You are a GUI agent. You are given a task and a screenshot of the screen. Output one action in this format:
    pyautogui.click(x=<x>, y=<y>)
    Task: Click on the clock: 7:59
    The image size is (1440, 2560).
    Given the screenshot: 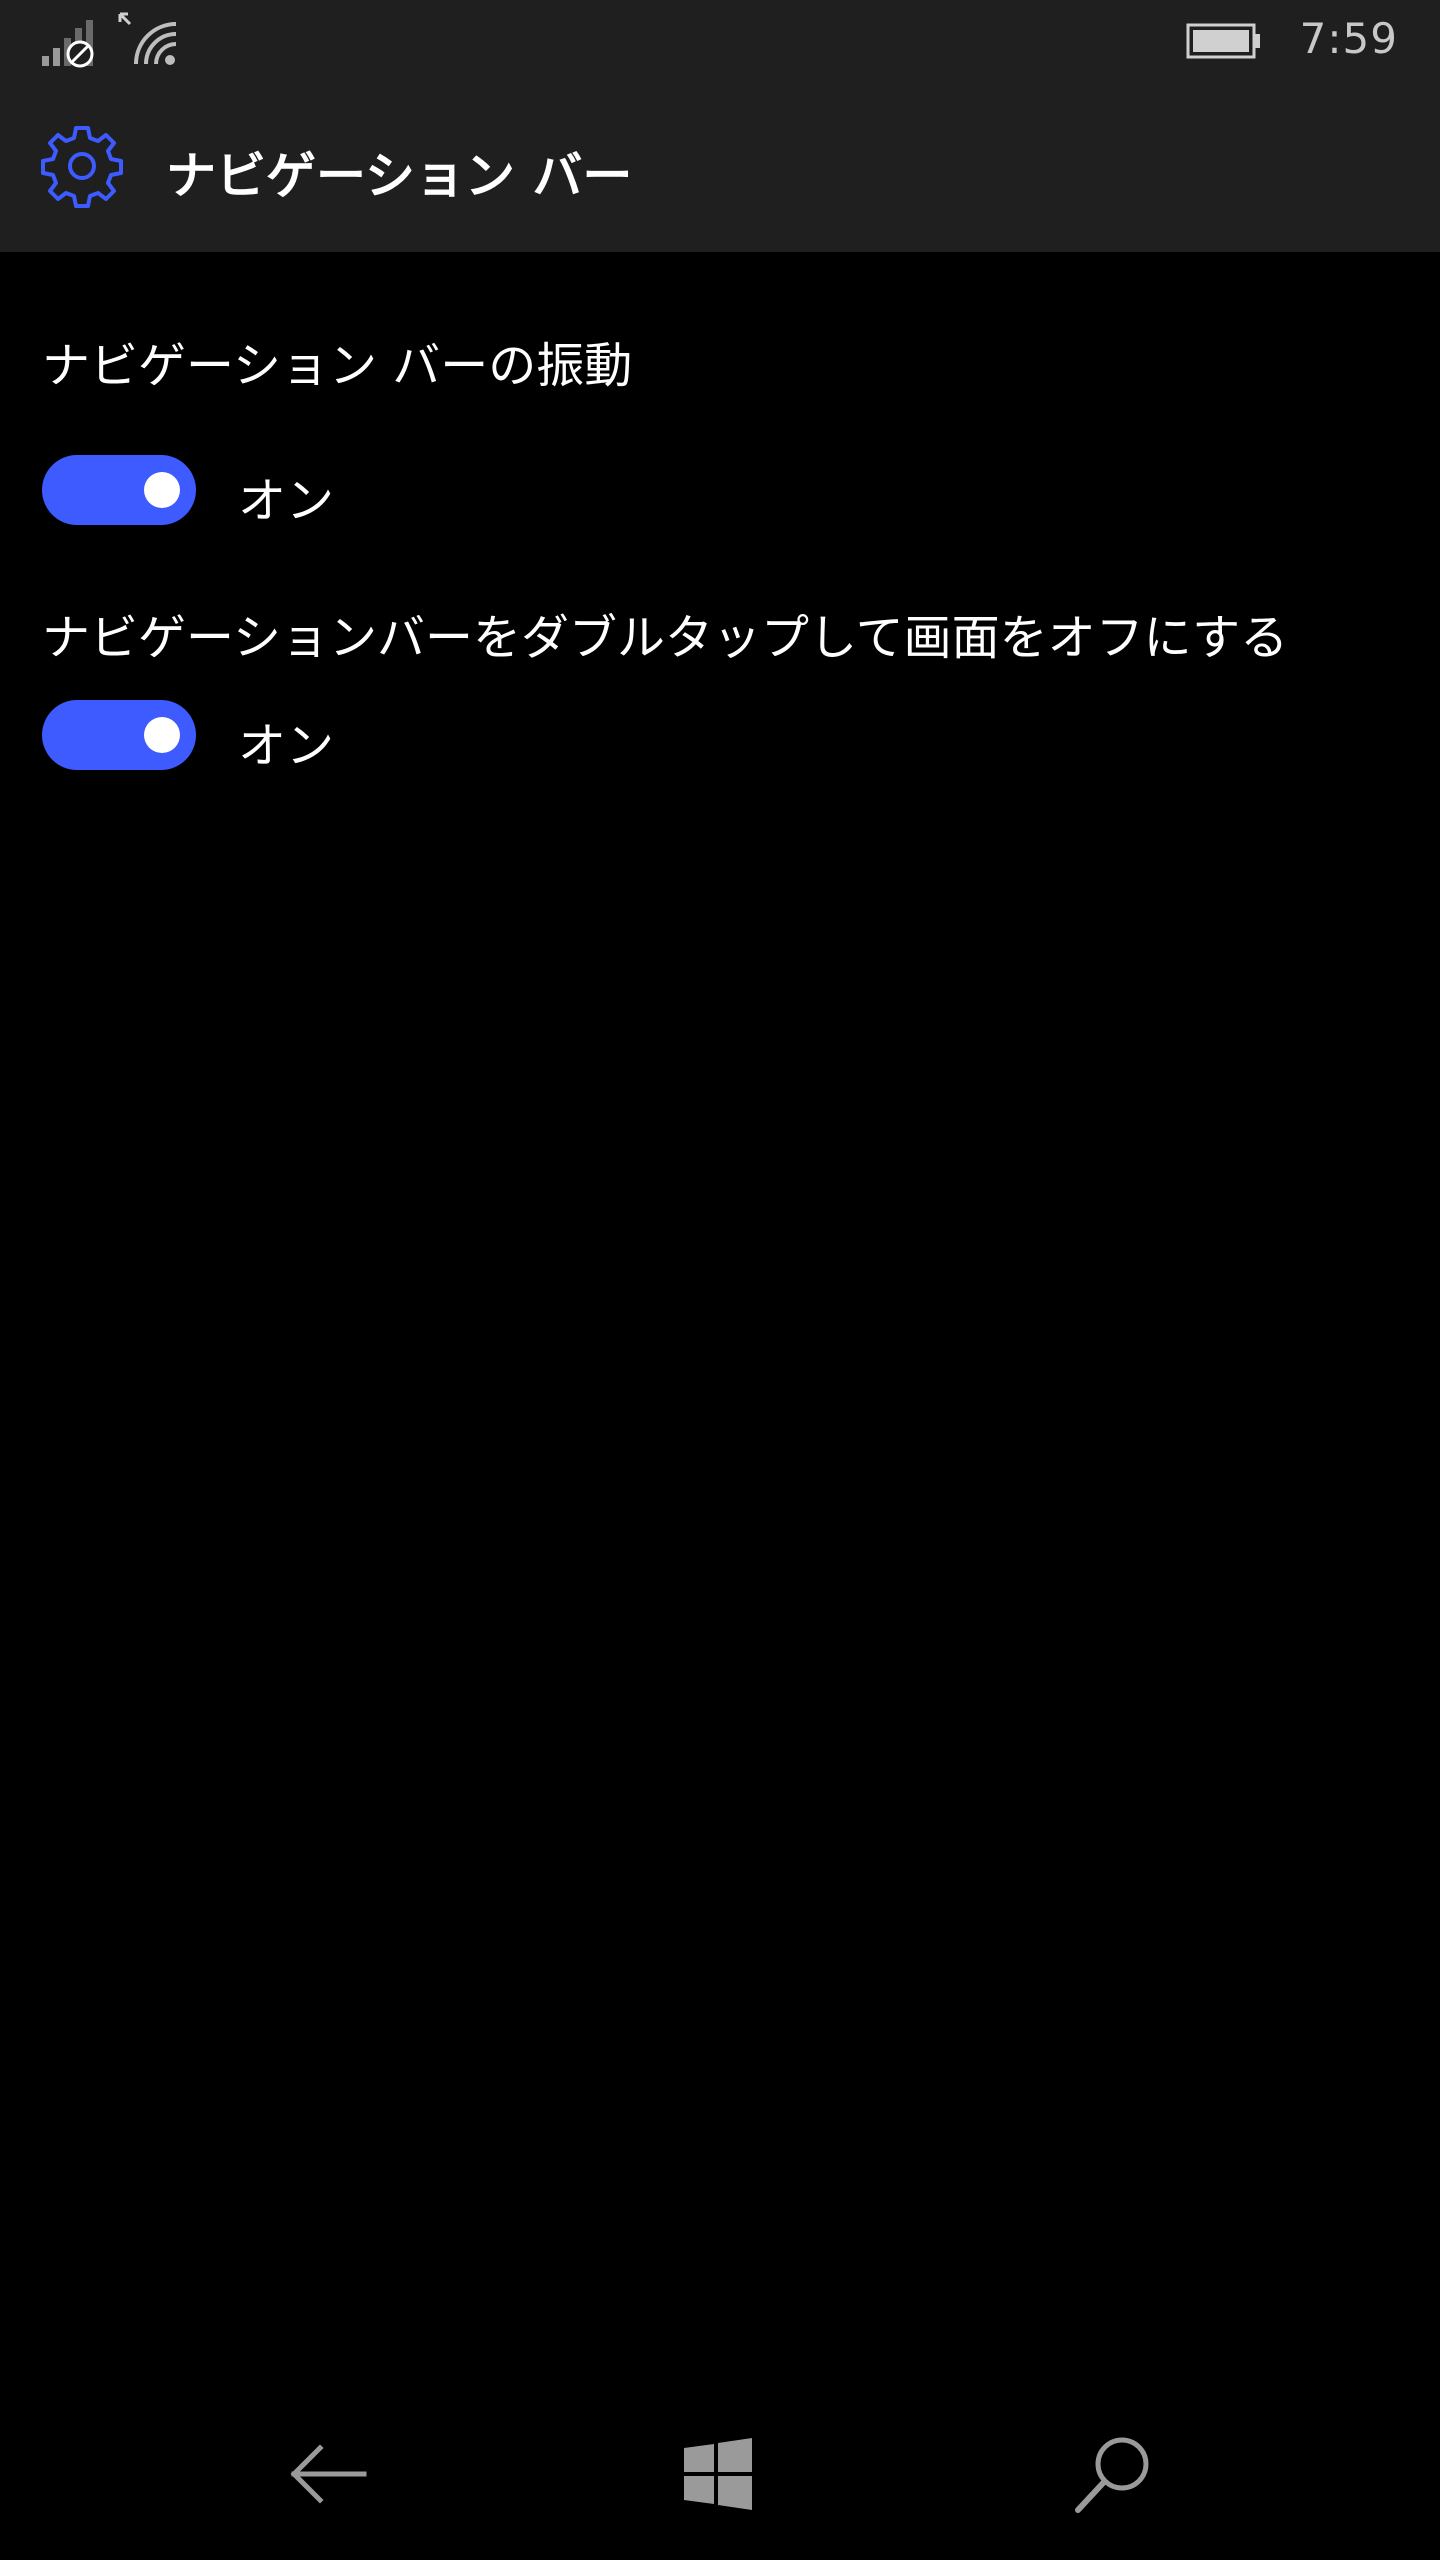 What is the action you would take?
    pyautogui.click(x=1348, y=38)
    